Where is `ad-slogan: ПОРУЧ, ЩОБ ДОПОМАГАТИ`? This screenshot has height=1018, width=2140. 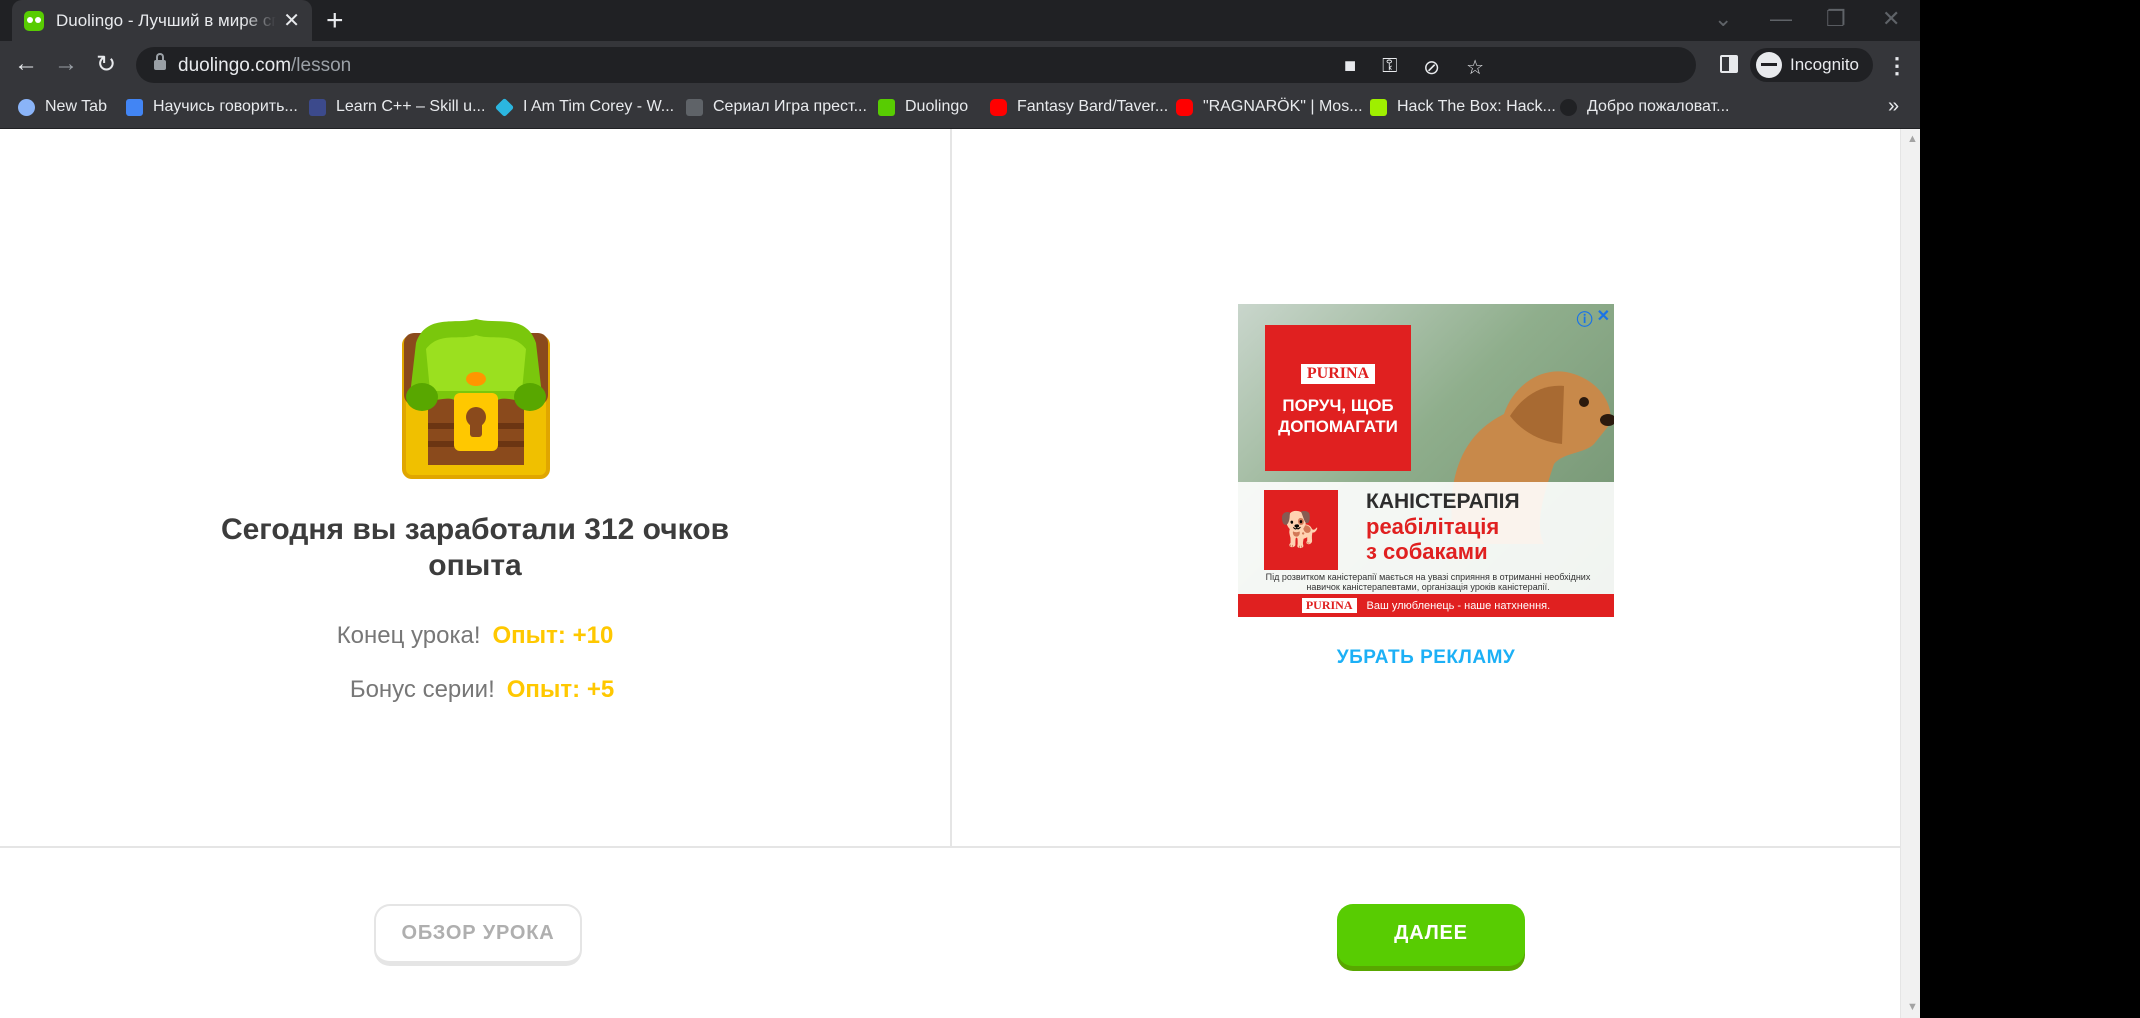 ad-slogan: ПОРУЧ, ЩОБ ДОПОМАГАТИ is located at coordinates (1338, 416).